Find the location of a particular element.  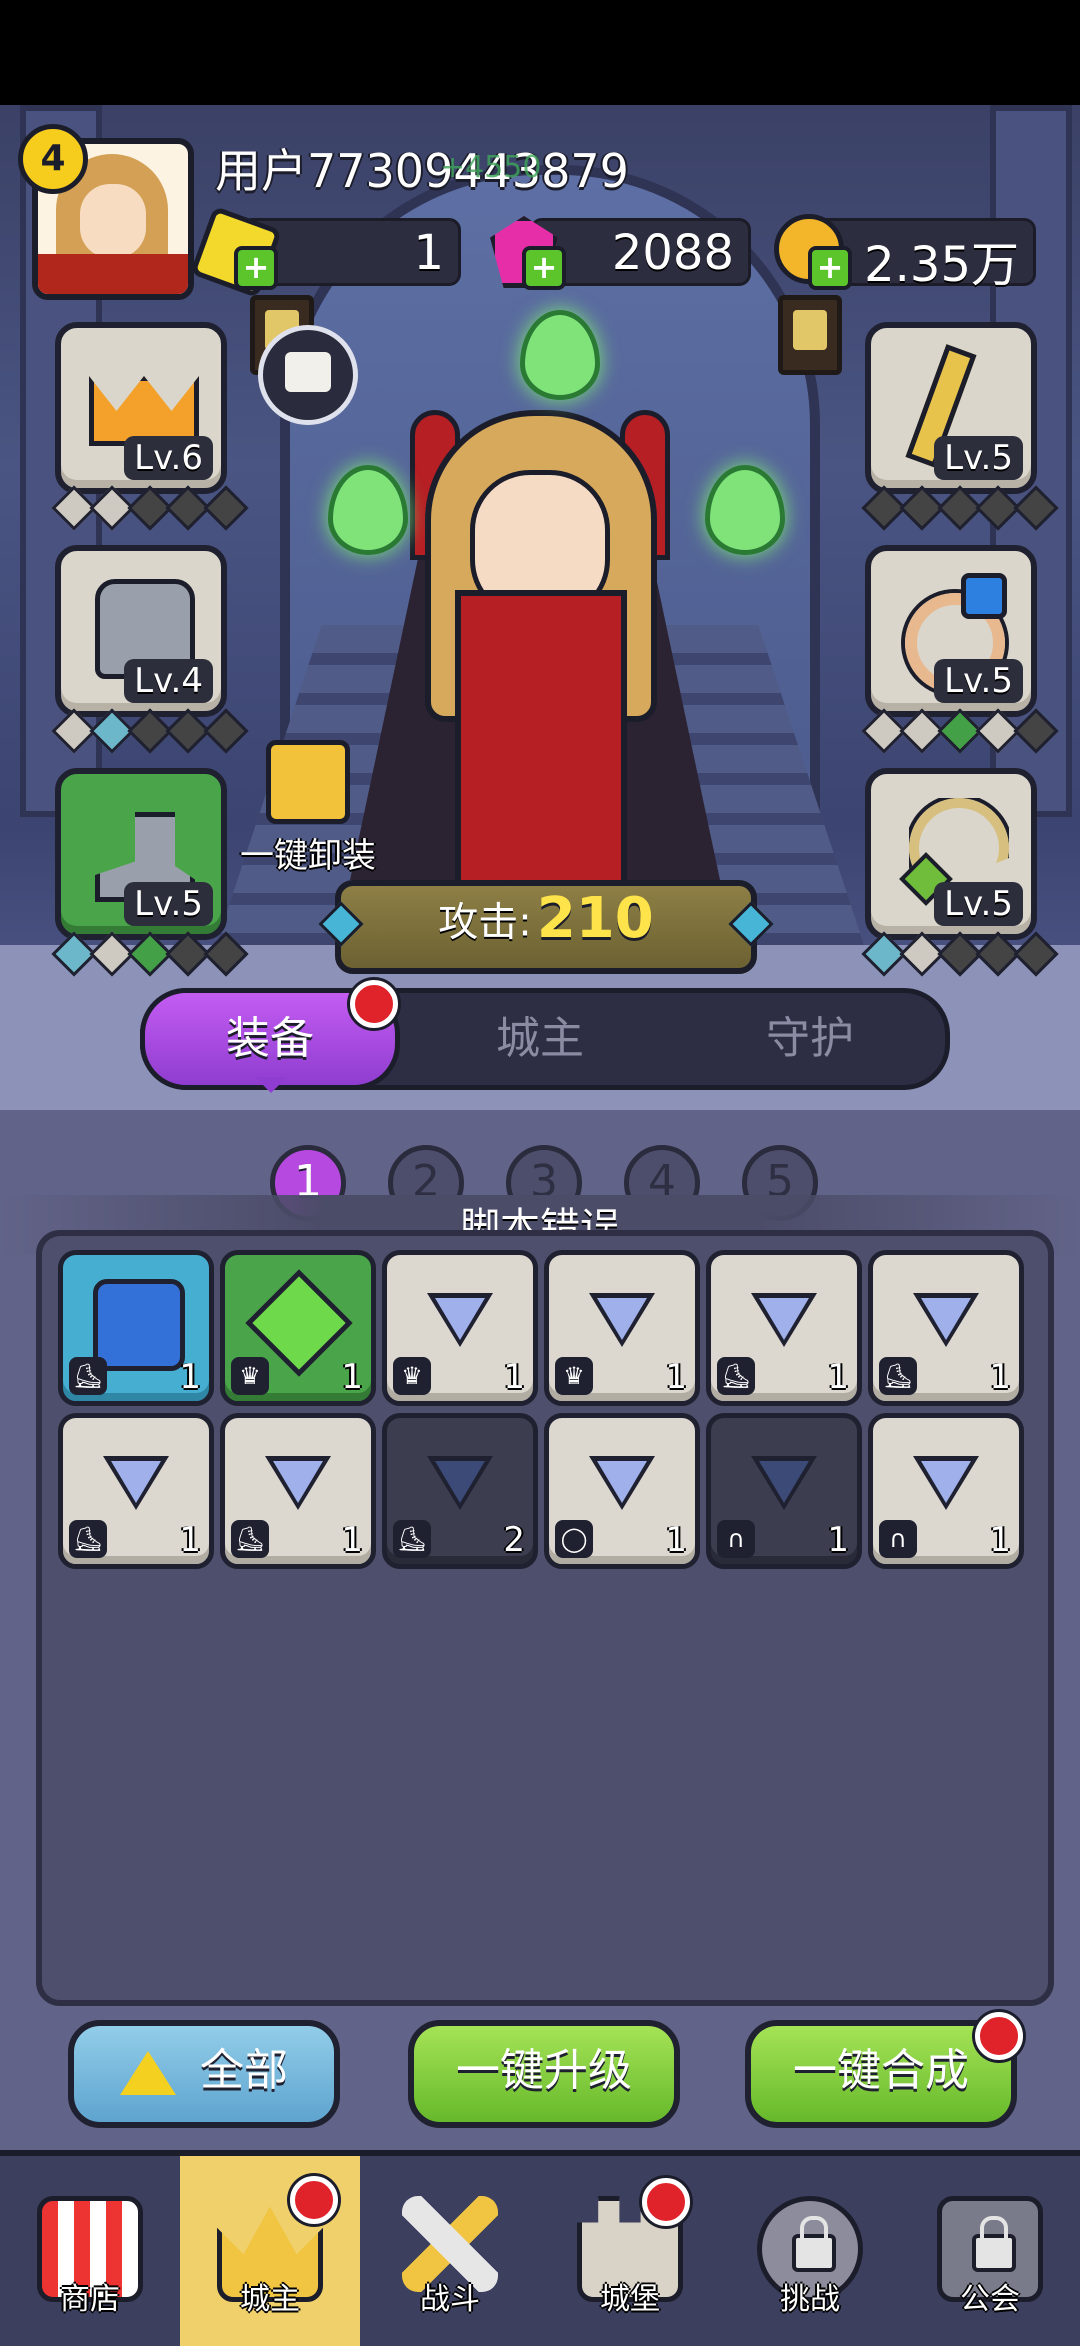

equip-slot-staff: Lv.5 is located at coordinates (951, 408).